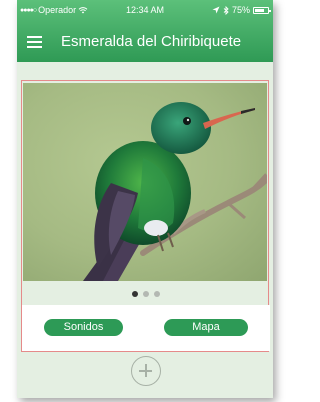 The width and height of the screenshot is (320, 402). What do you see at coordinates (216, 10) in the screenshot?
I see `location-arrow-icon` at bounding box center [216, 10].